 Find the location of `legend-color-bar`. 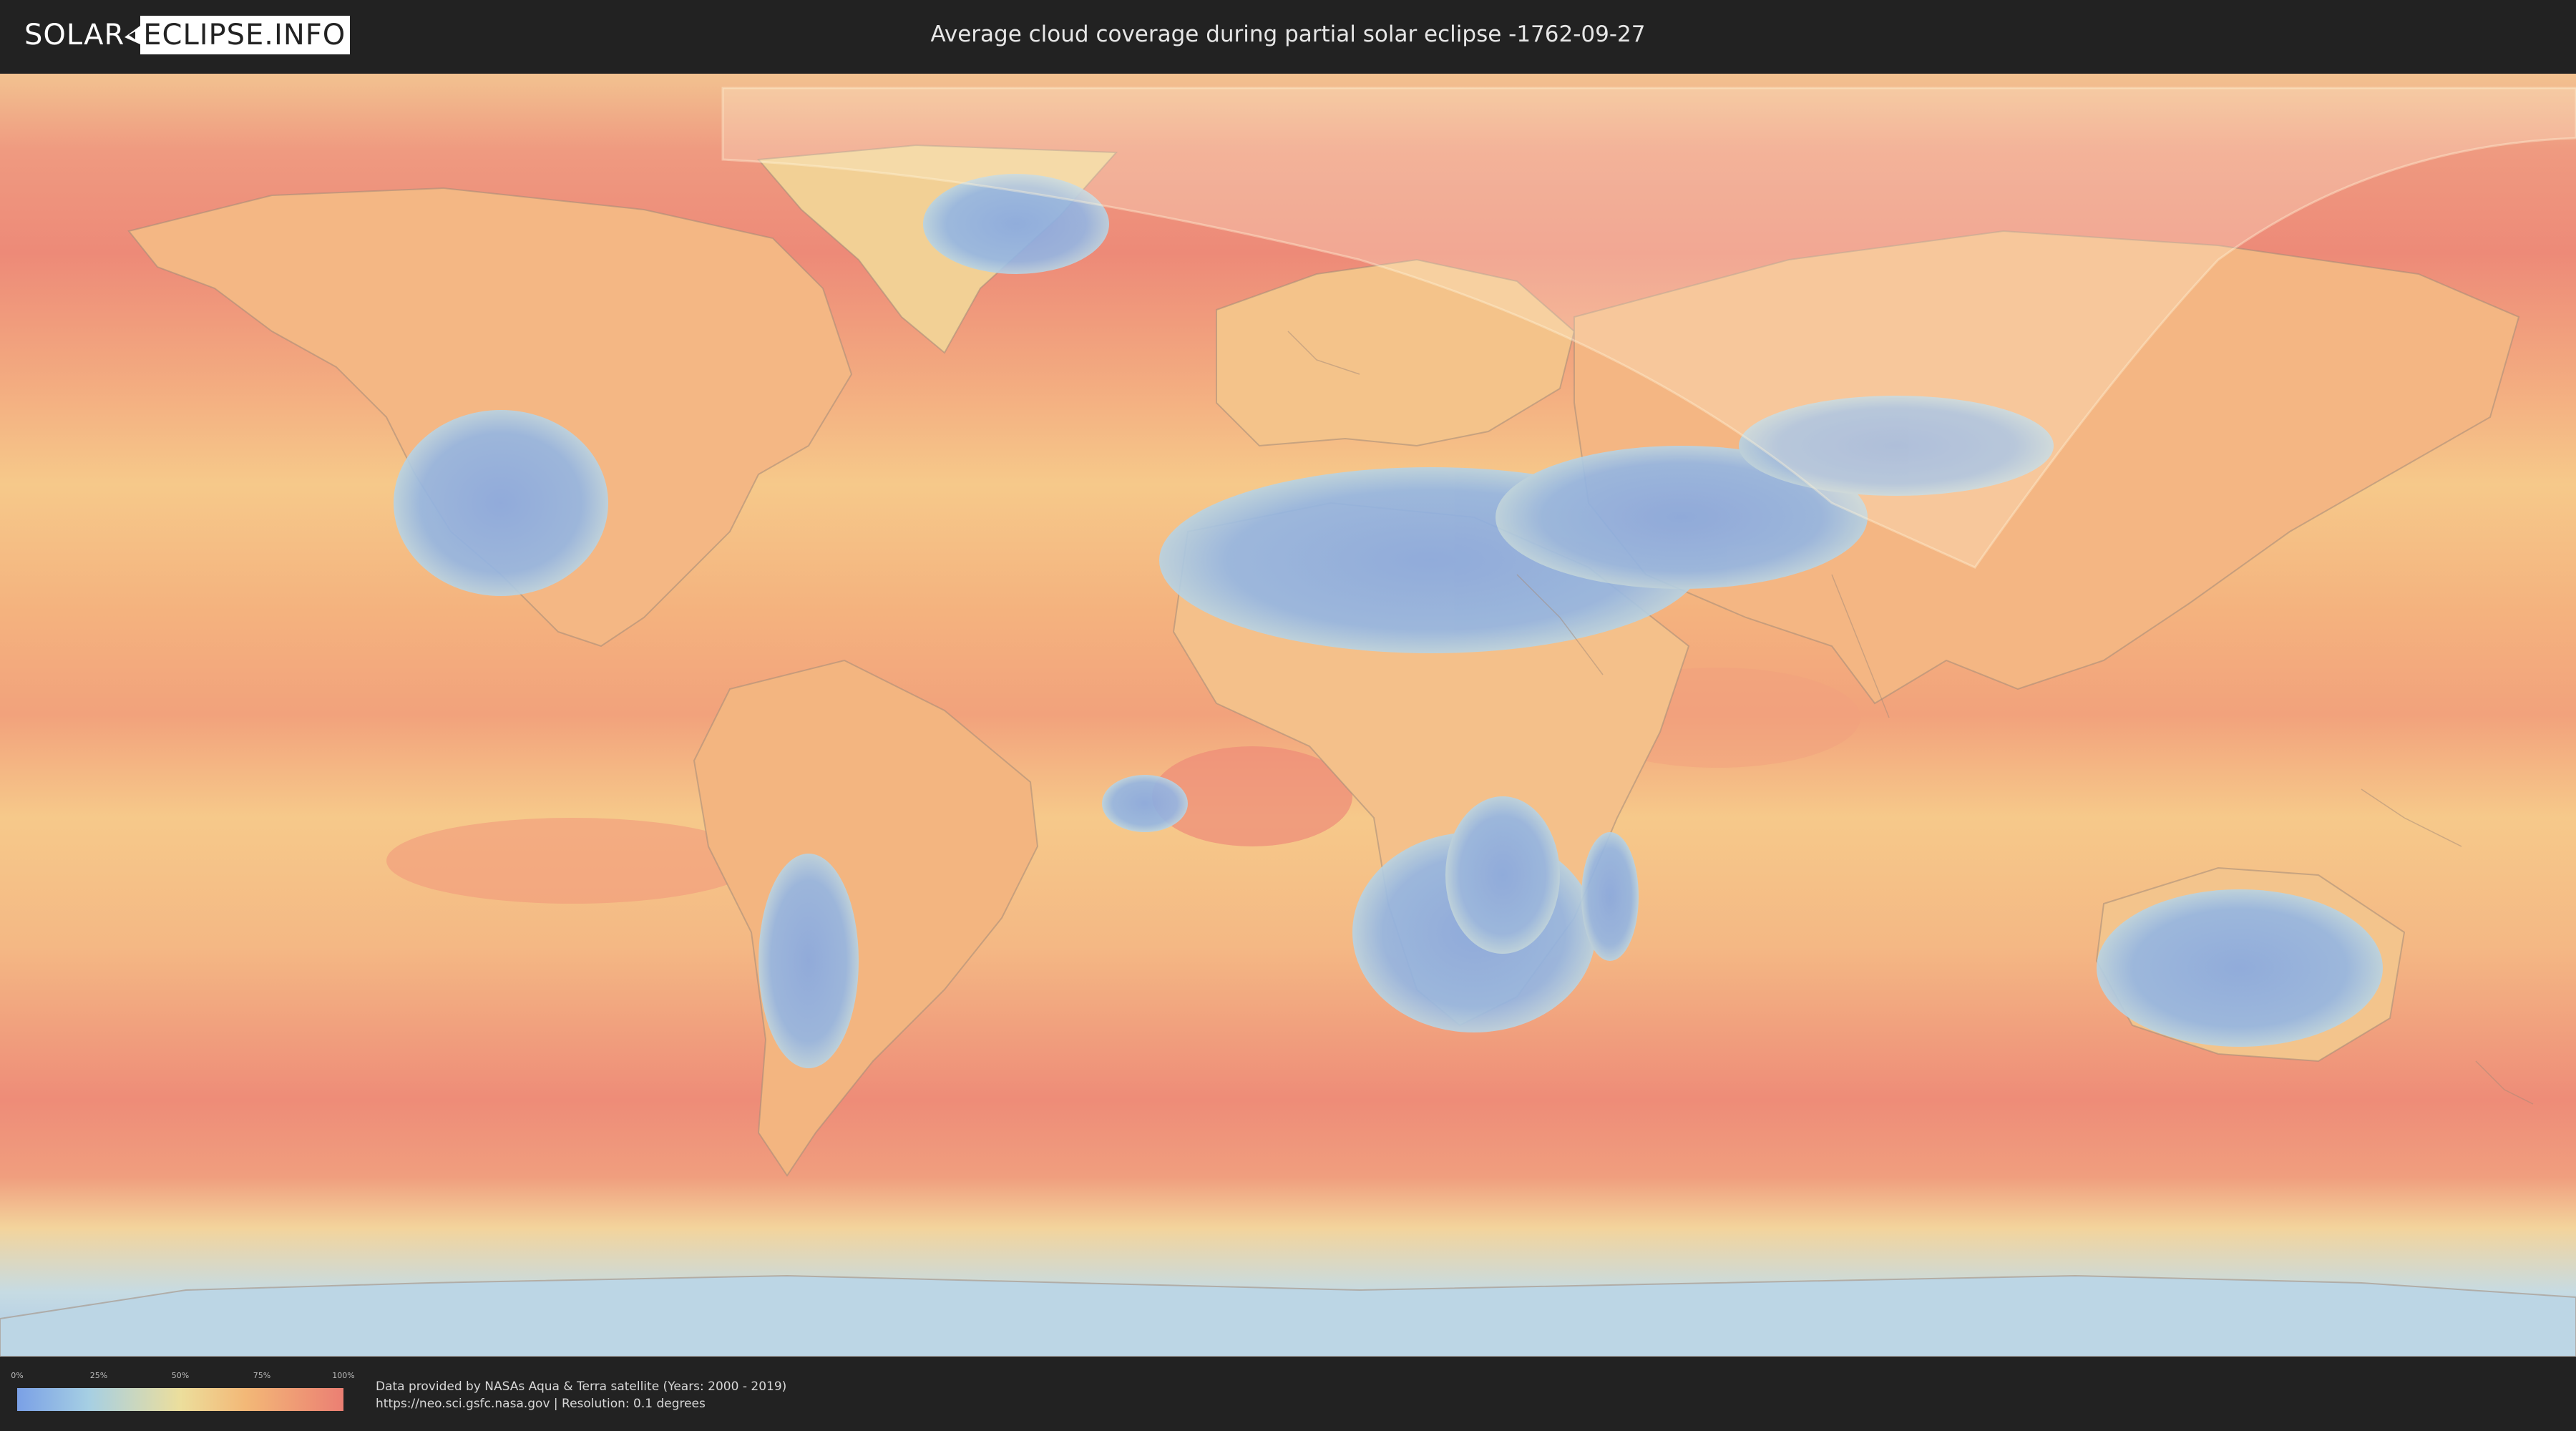

legend-color-bar is located at coordinates (180, 1399).